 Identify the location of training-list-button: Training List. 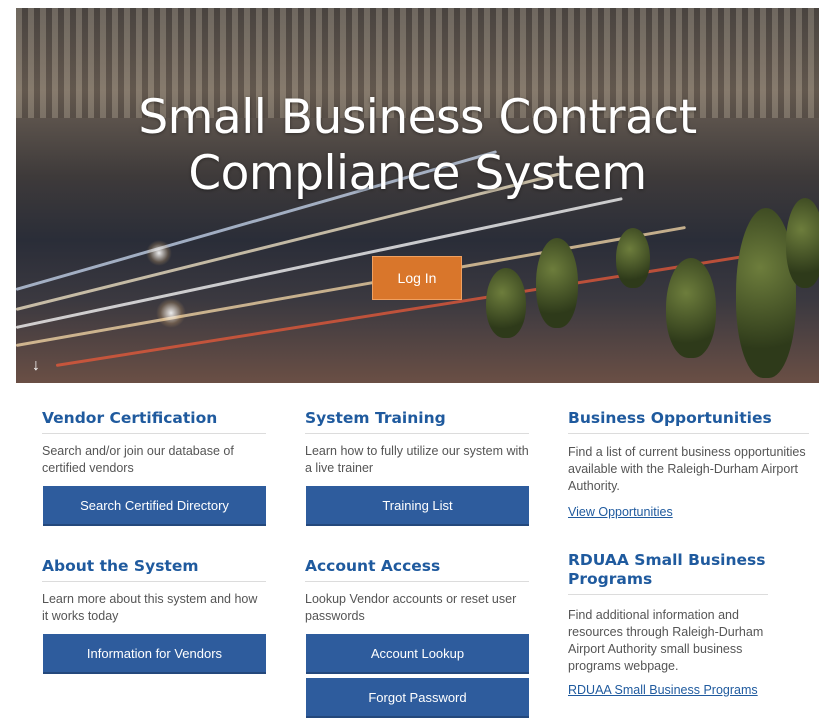
(417, 506).